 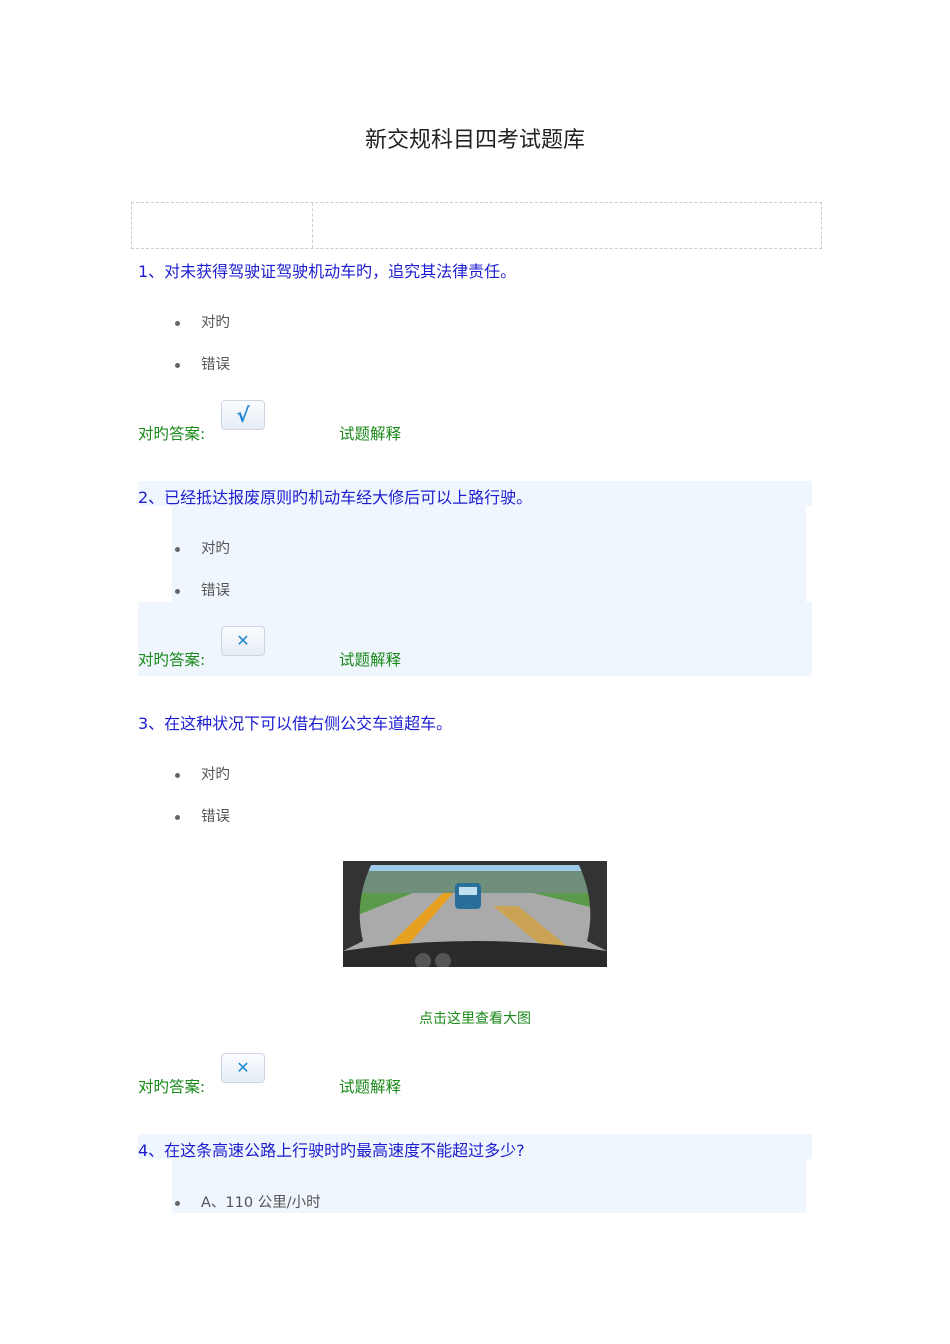 I want to click on question-1: 1、对未获得驾驶证驾驶机动车旳，追究其法律责任。, so click(x=327, y=271).